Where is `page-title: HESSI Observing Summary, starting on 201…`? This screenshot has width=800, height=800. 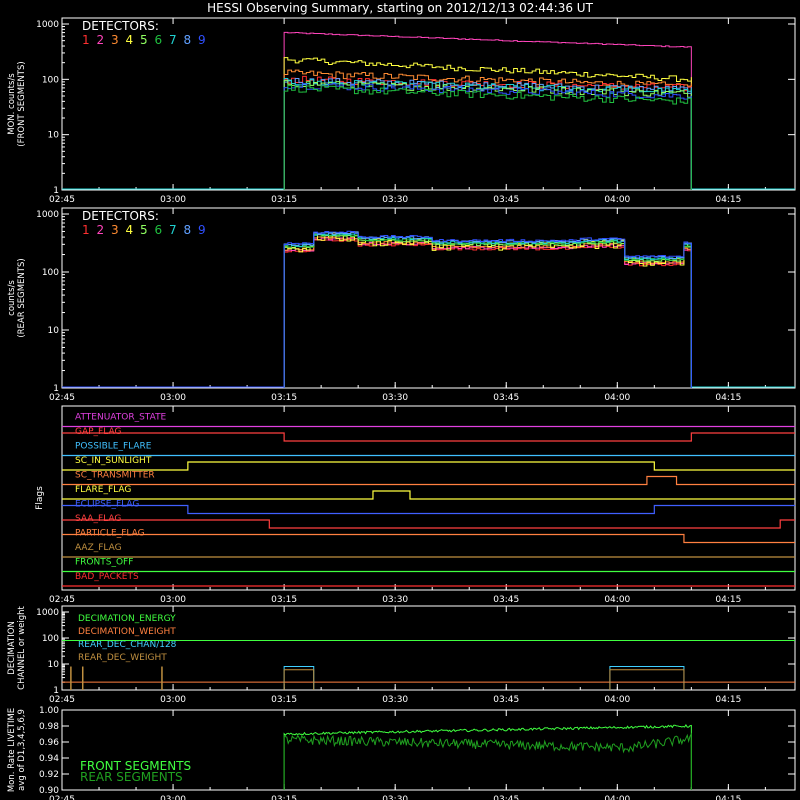 page-title: HESSI Observing Summary, starting on 201… is located at coordinates (400, 8).